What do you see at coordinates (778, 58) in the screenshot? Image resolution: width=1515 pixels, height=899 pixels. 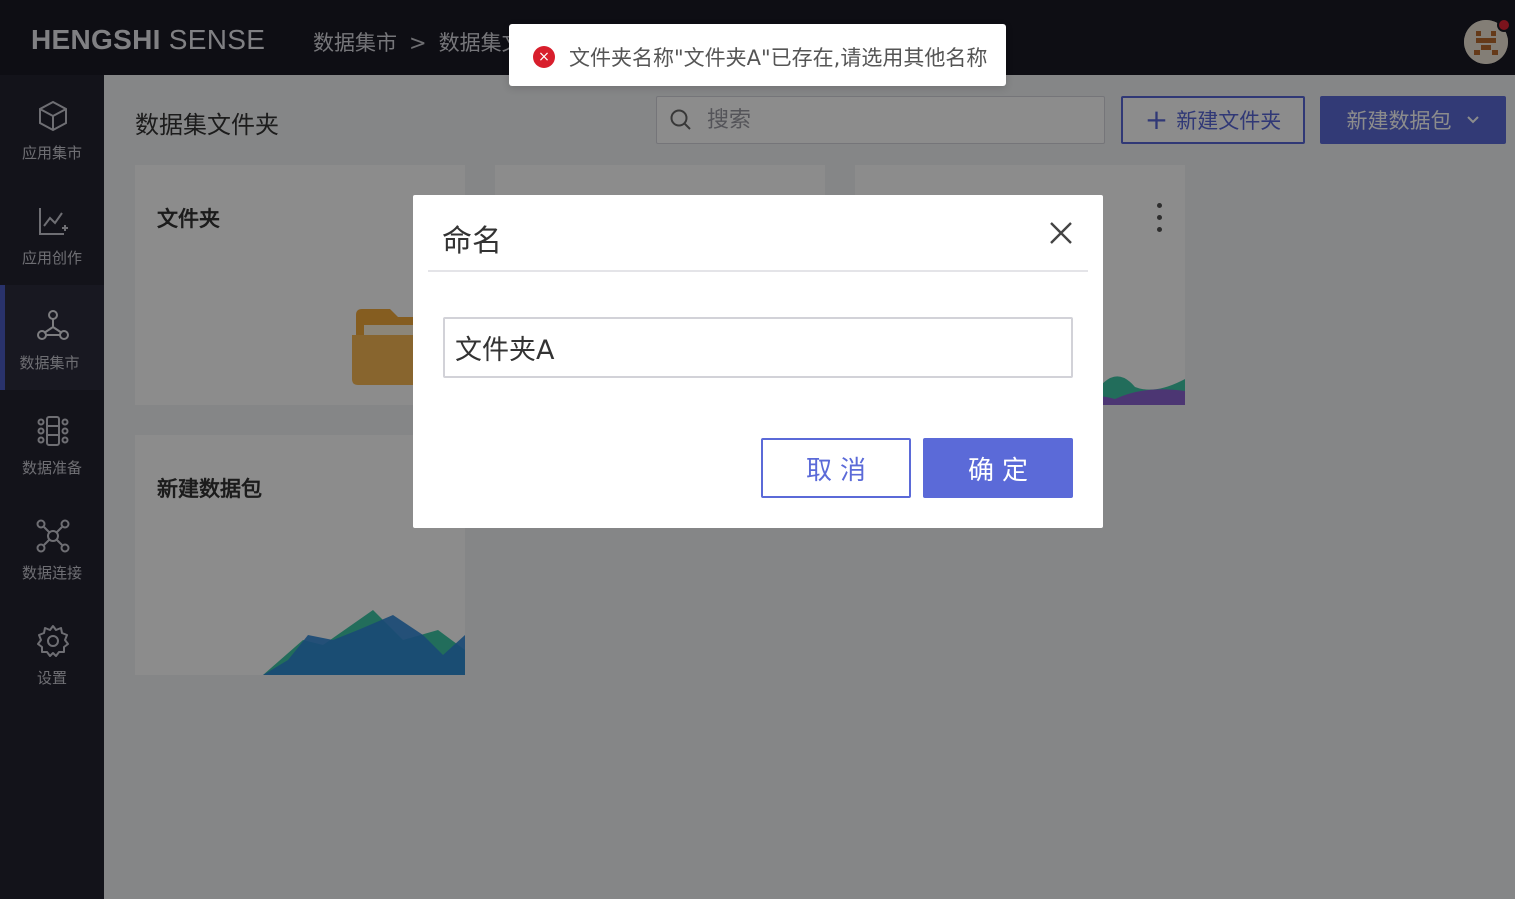 I see `toast-message: 文件夹名称"文件夹A"已存在,请选用其他名称` at bounding box center [778, 58].